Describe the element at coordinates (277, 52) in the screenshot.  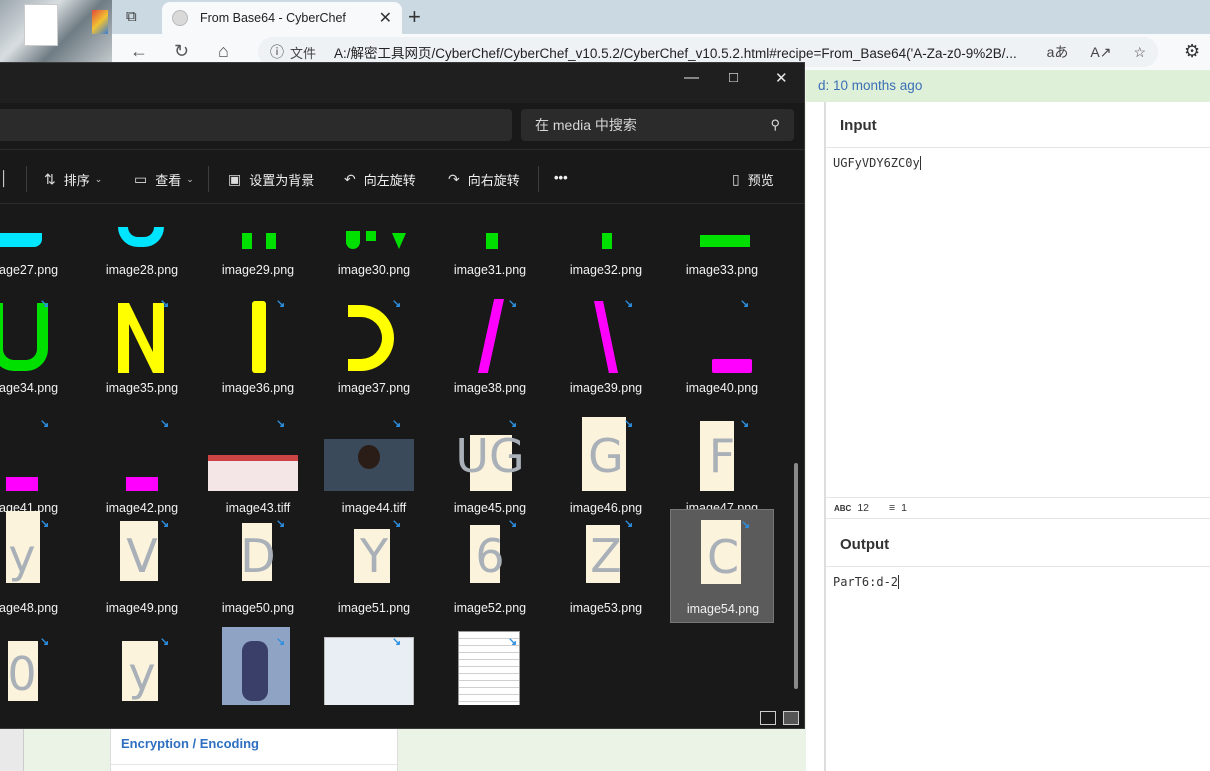
I see `info-icon: ⓘ` at that location.